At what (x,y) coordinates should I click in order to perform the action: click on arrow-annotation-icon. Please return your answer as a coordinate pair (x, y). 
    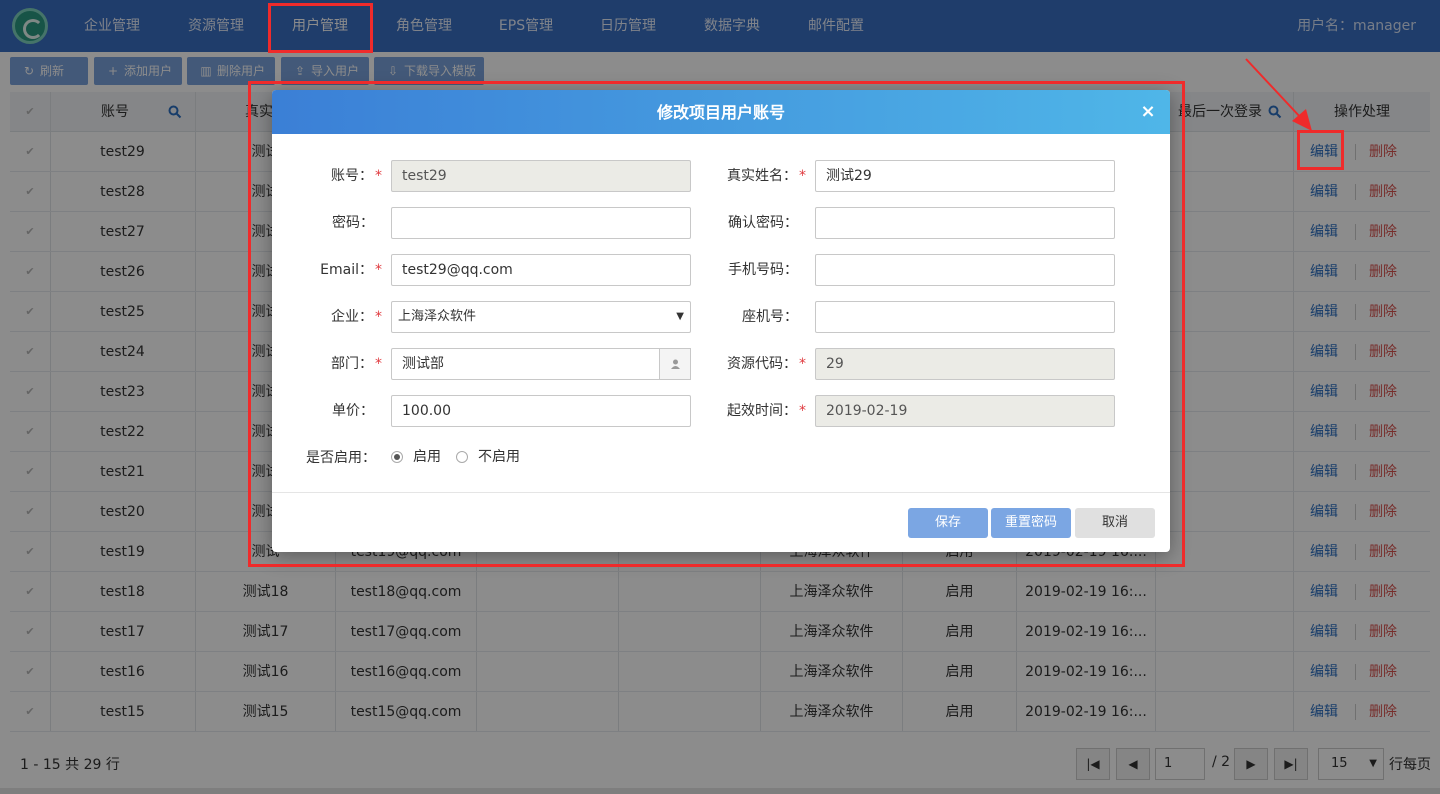
    Looking at the image, I should click on (1278, 94).